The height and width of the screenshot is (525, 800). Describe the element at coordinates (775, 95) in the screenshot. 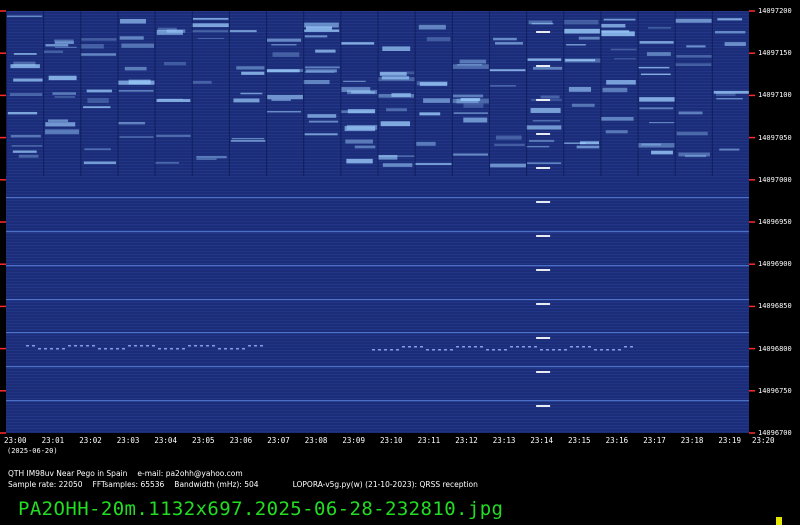

I see `frequency-label: 14097100` at that location.